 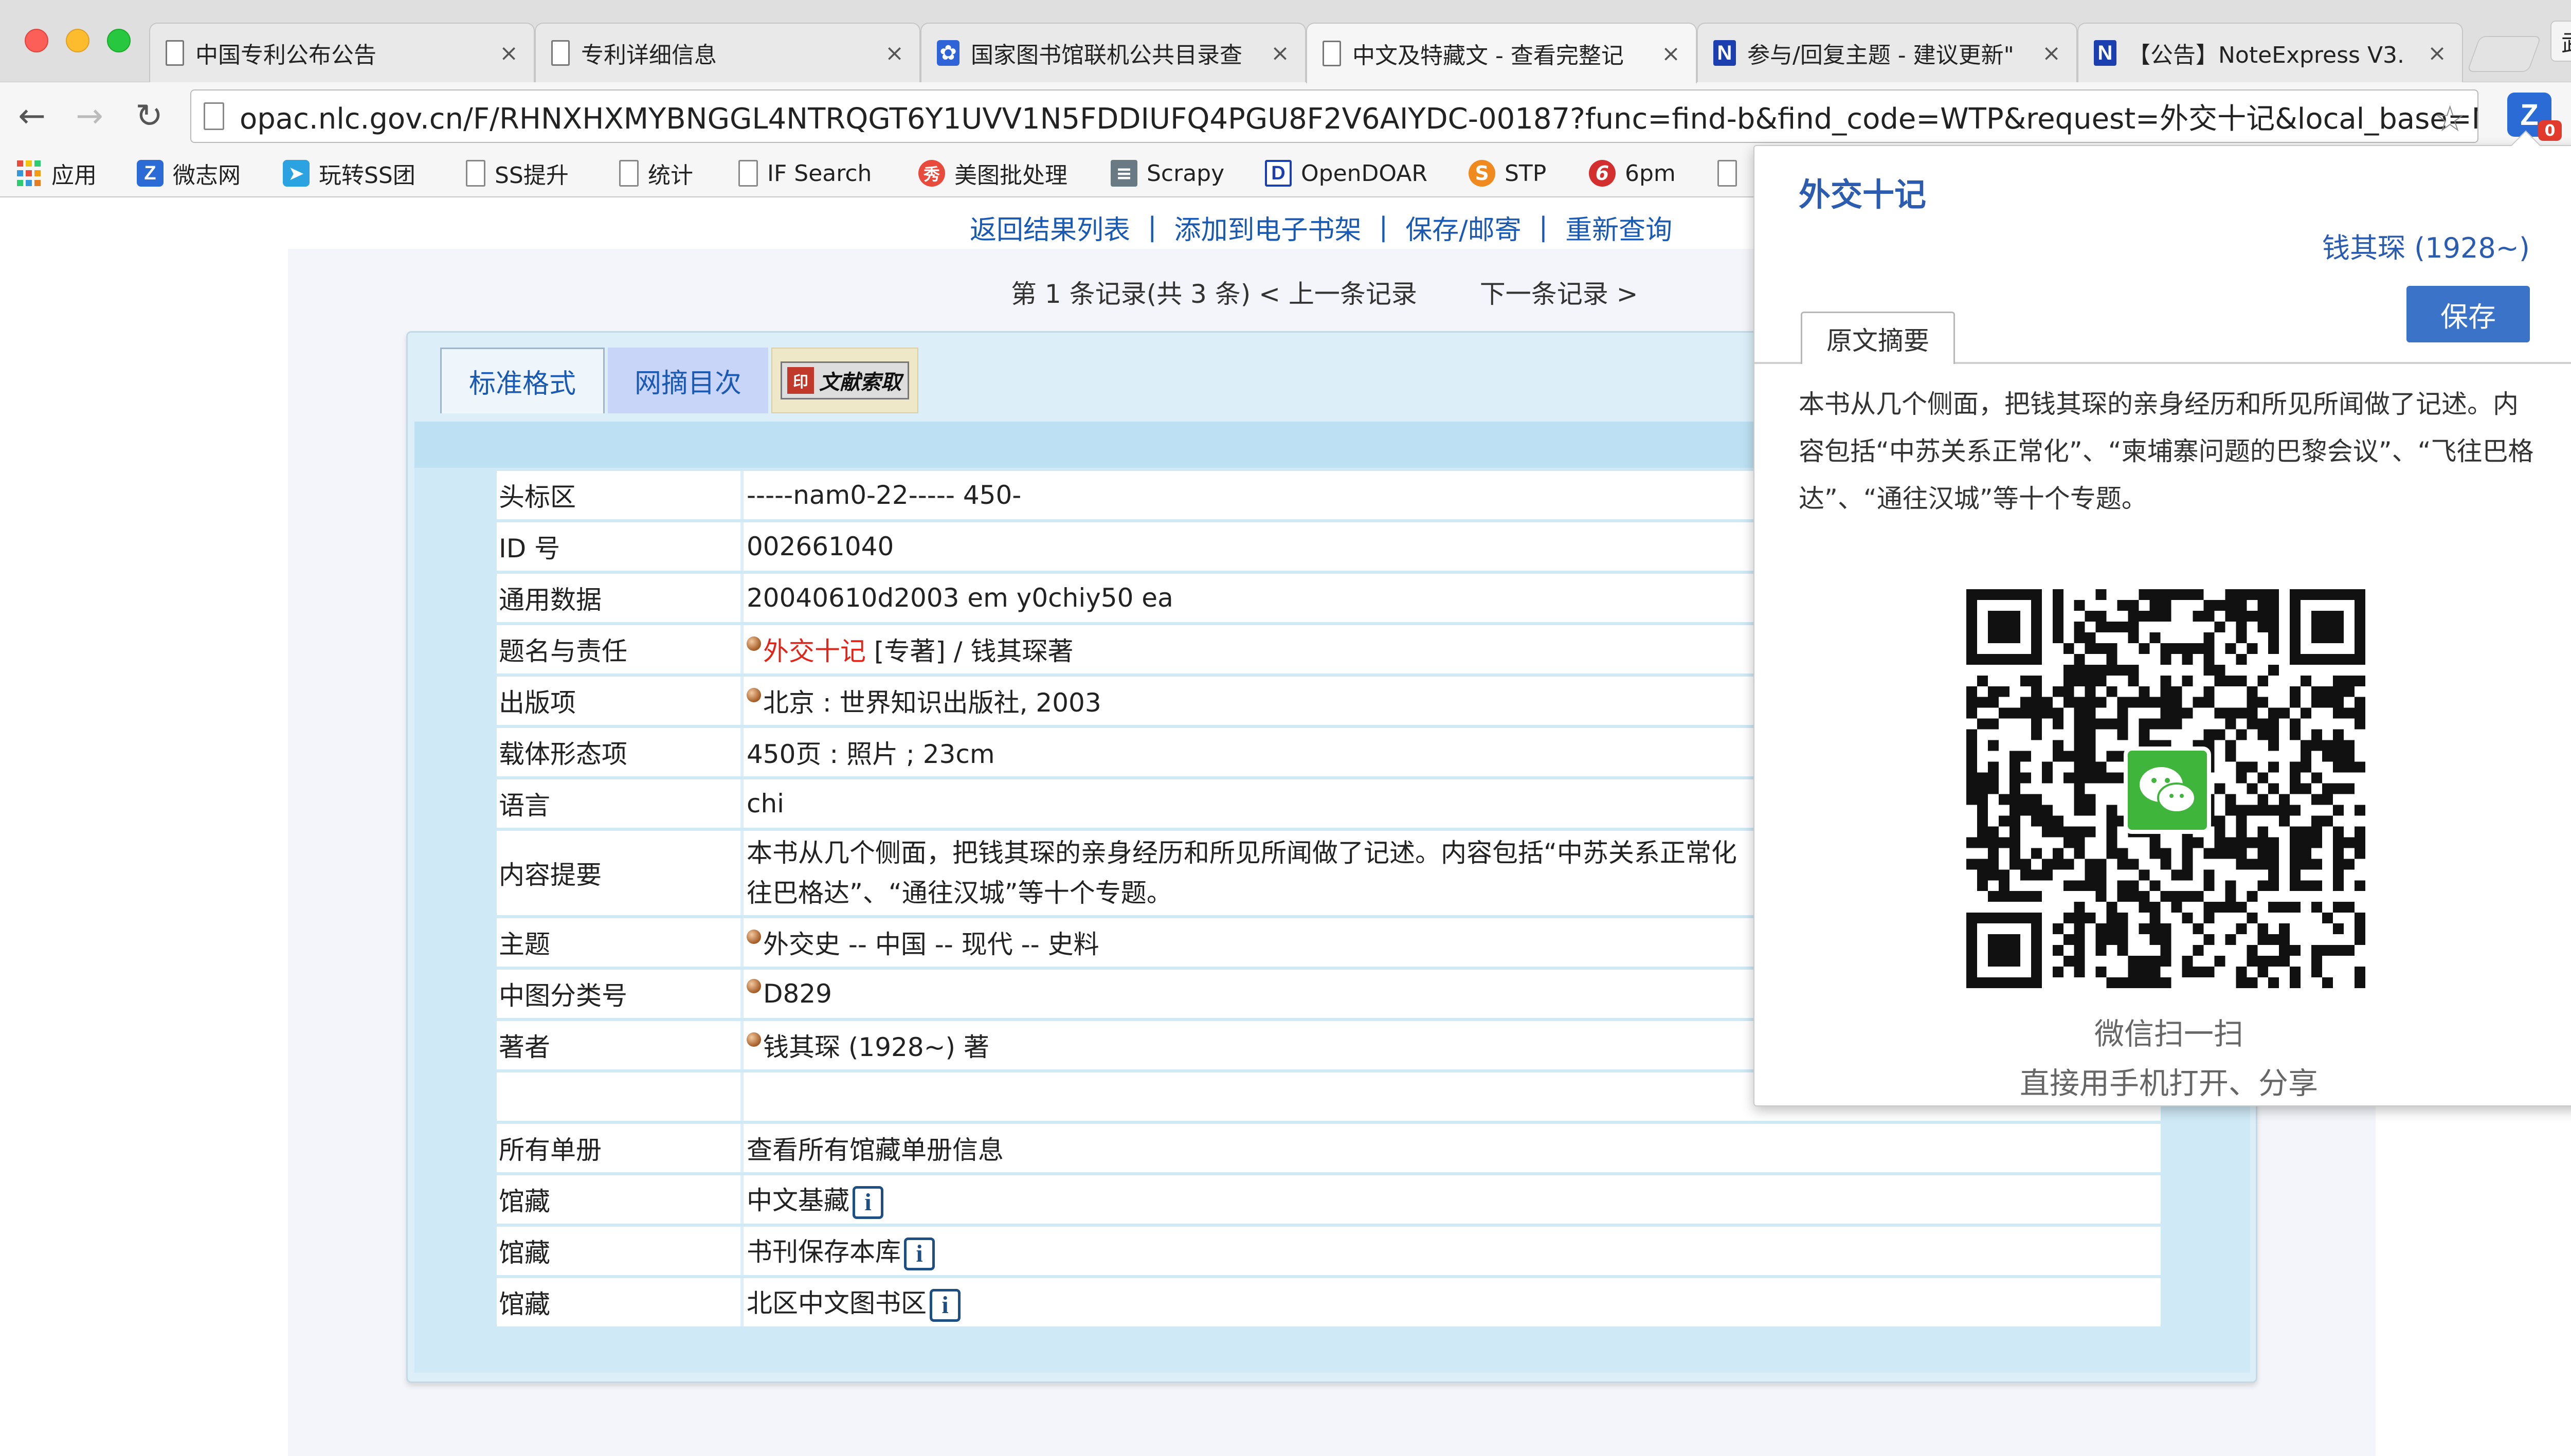 I want to click on browser-tab-active: 中文及特藏文 - 查看完整记 ×, so click(x=1501, y=53).